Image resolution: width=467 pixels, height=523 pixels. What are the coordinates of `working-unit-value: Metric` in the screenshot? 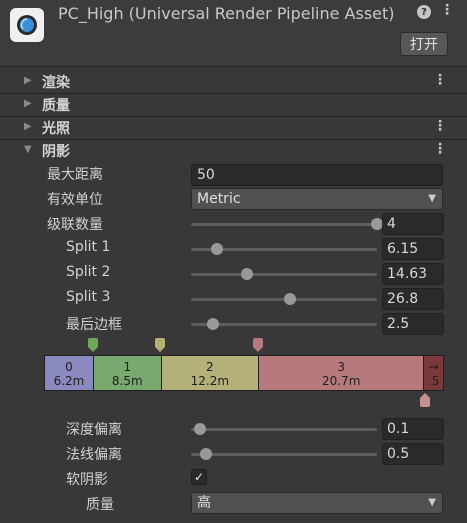 It's located at (219, 199).